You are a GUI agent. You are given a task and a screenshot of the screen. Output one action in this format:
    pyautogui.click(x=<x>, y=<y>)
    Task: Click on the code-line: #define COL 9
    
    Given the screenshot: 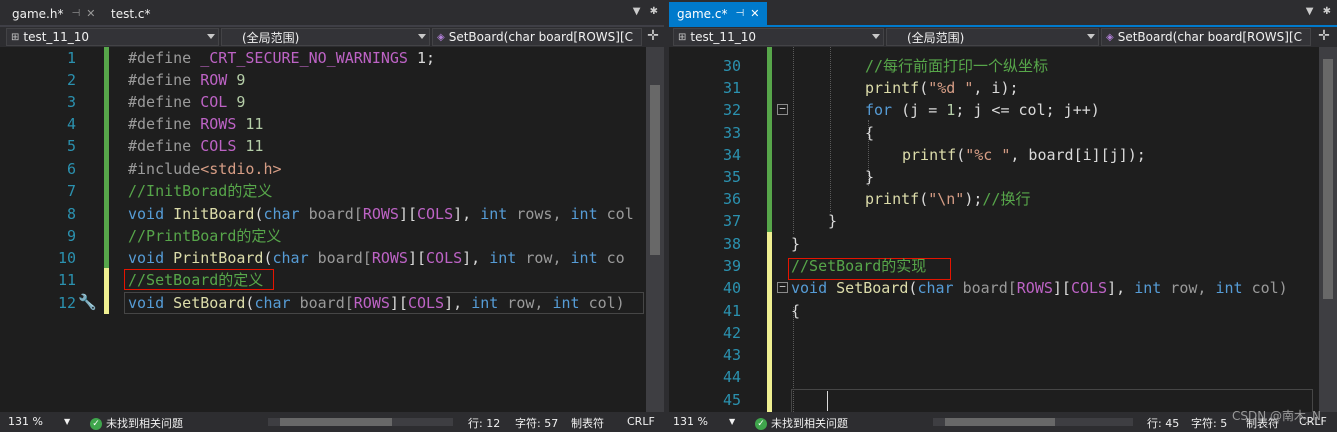 What is the action you would take?
    pyautogui.click(x=187, y=102)
    